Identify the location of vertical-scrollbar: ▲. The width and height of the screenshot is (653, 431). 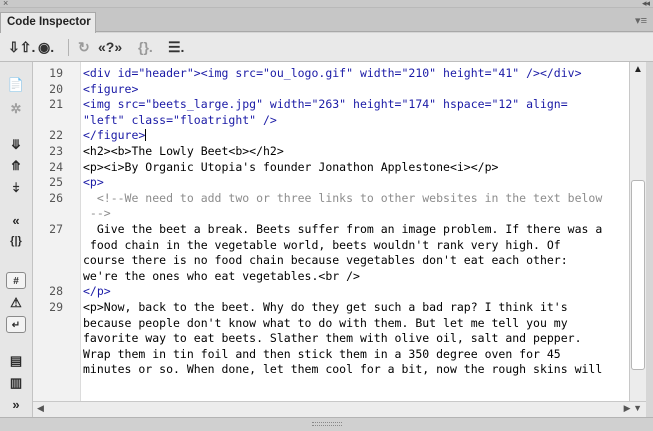
(637, 231).